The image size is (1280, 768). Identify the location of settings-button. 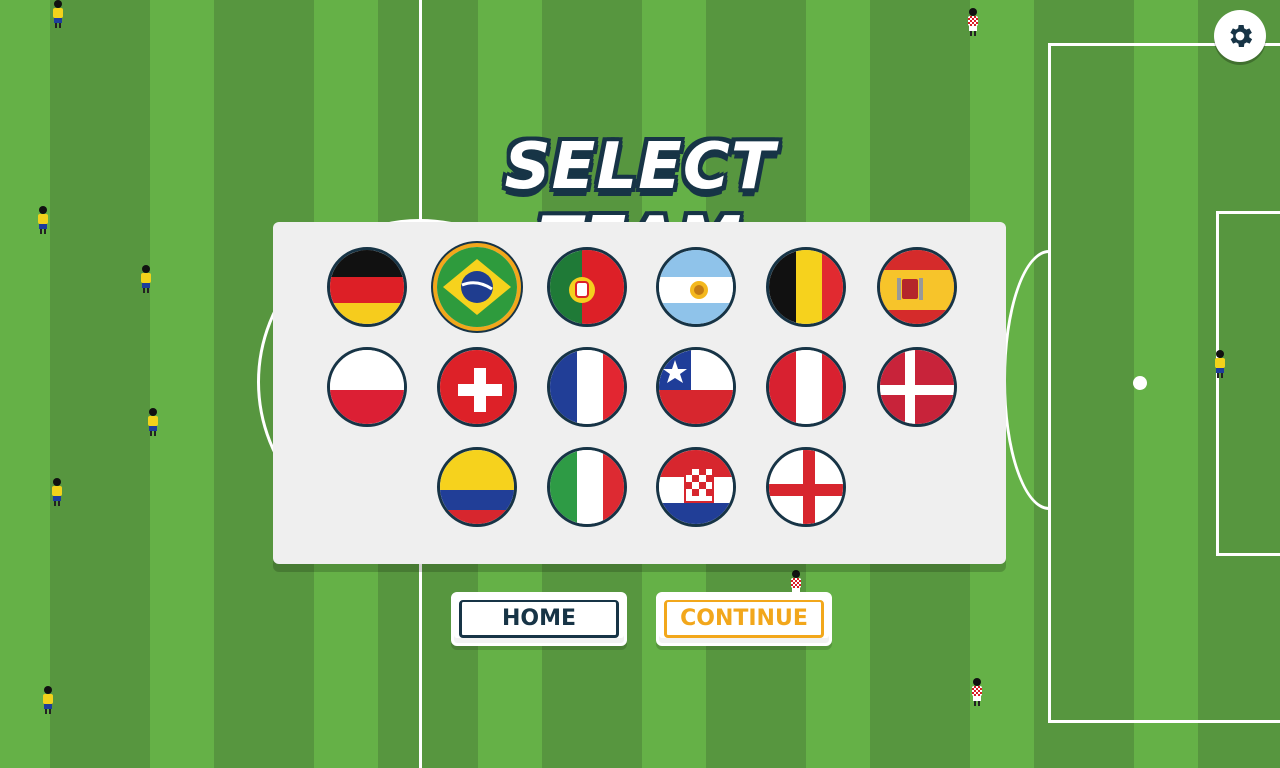
(1240, 36).